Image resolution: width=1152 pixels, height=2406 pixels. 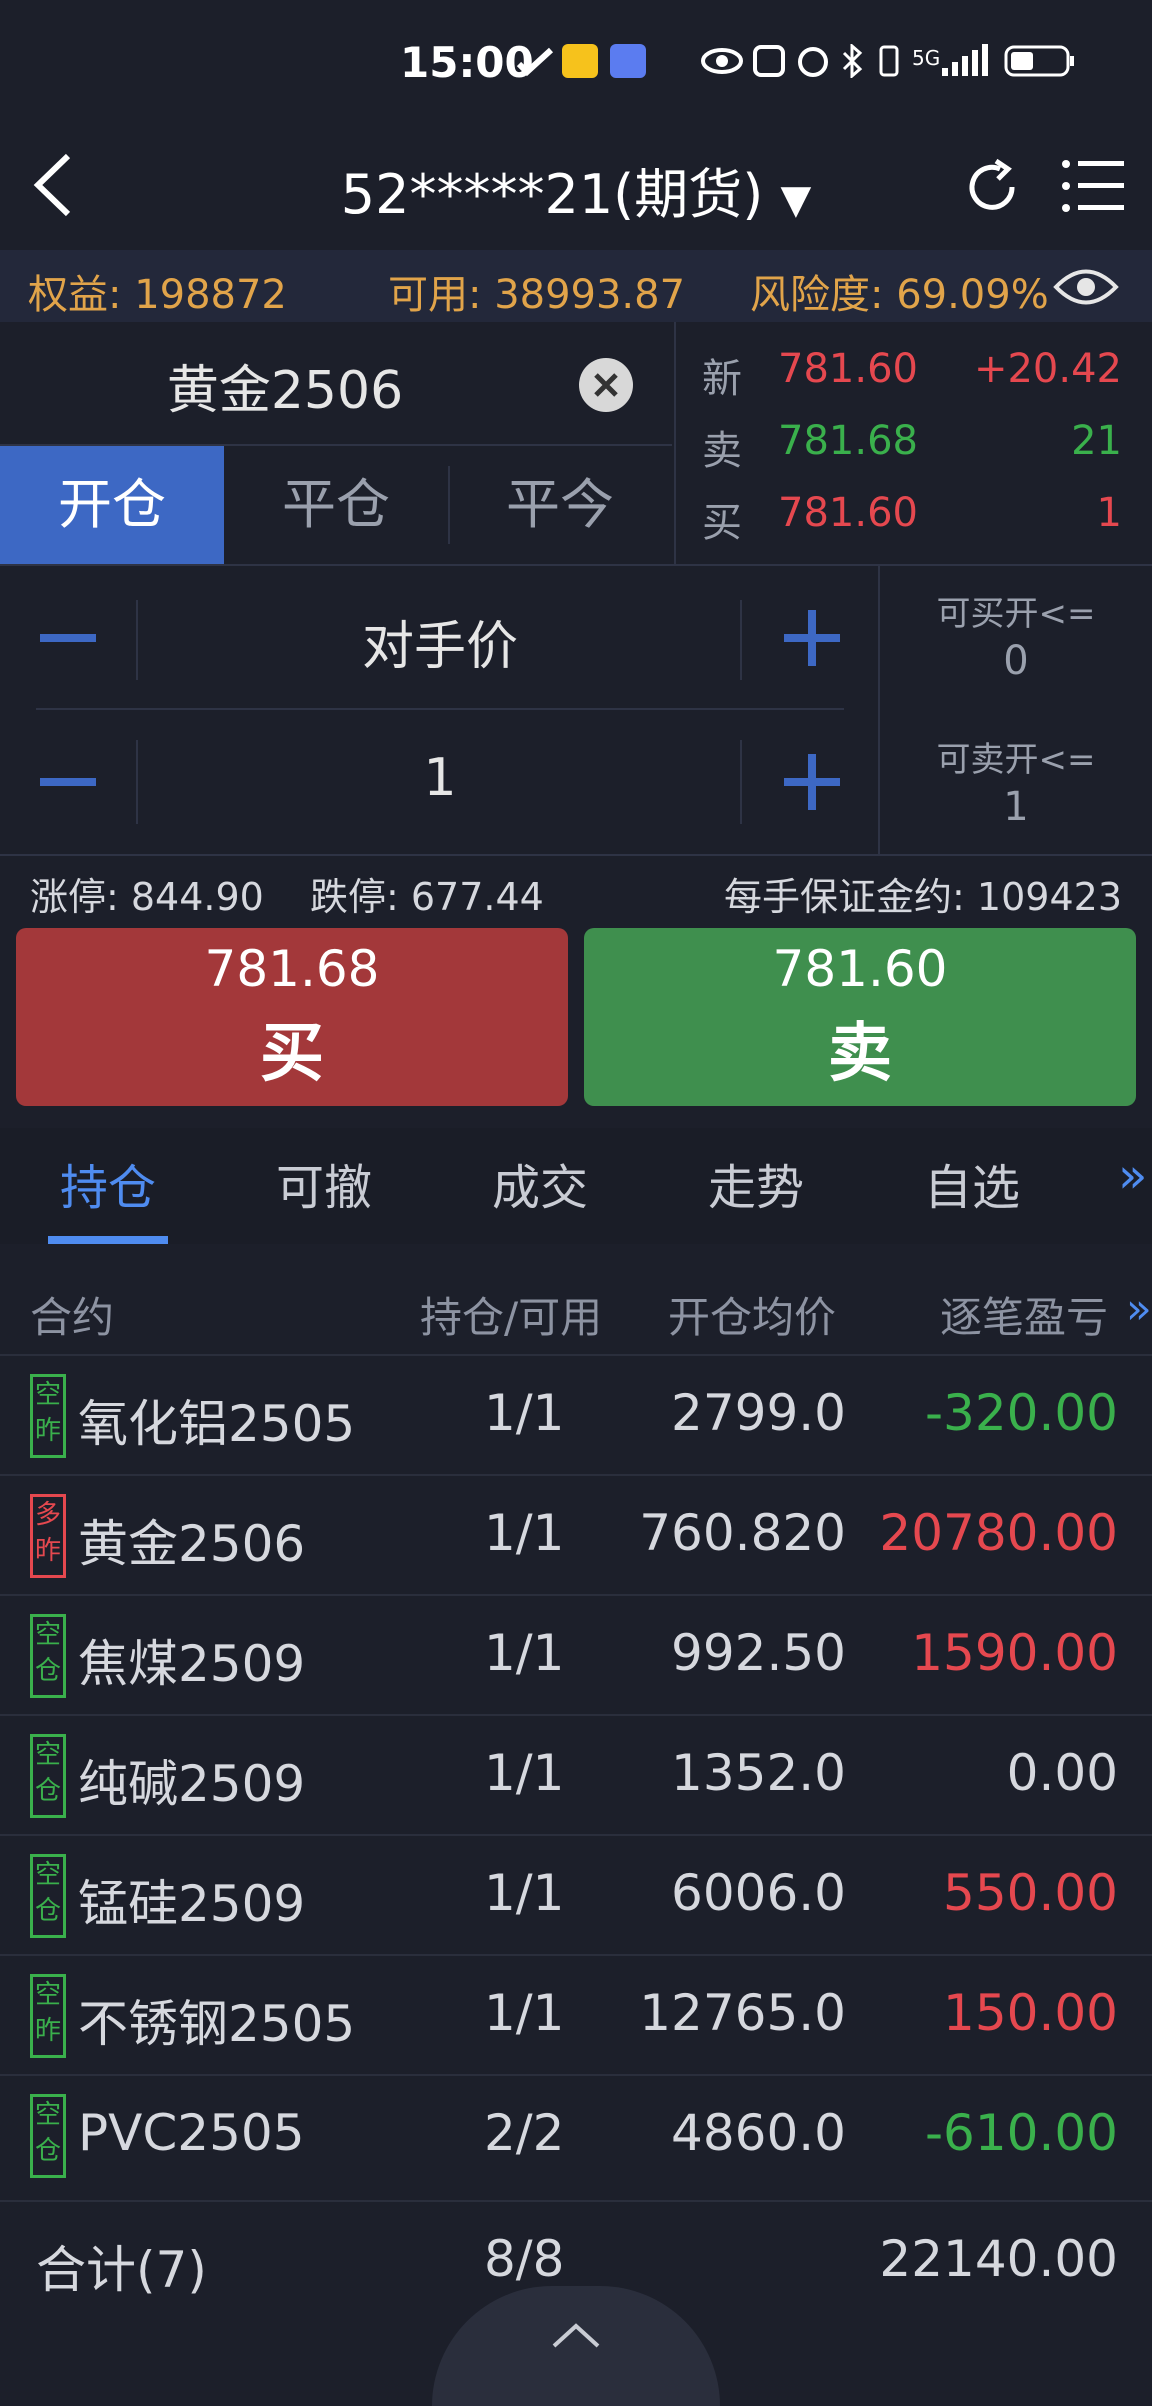 I want to click on buy-button: 781.68 买, so click(x=292, y=1017).